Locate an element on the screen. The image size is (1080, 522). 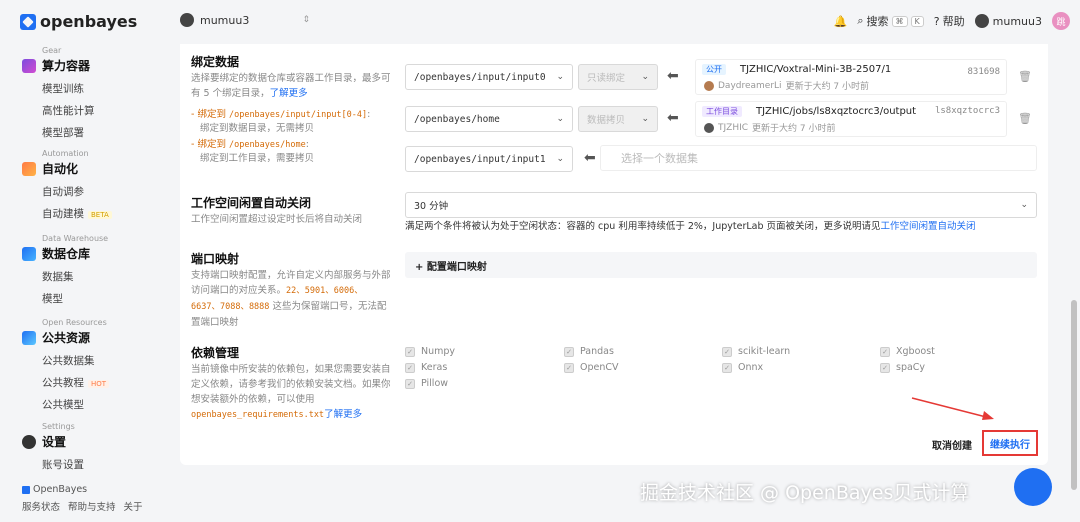
bullet-note: 绑定到工作目录，需要拷贝 is located at coordinates (257, 158).